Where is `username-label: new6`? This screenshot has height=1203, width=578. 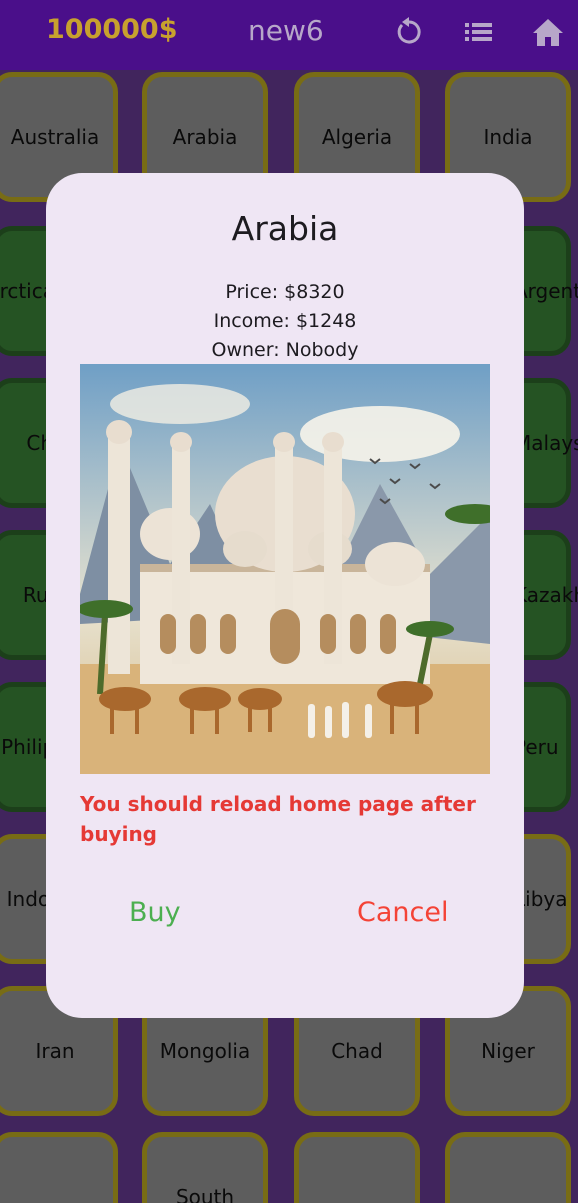
username-label: new6 is located at coordinates (286, 30).